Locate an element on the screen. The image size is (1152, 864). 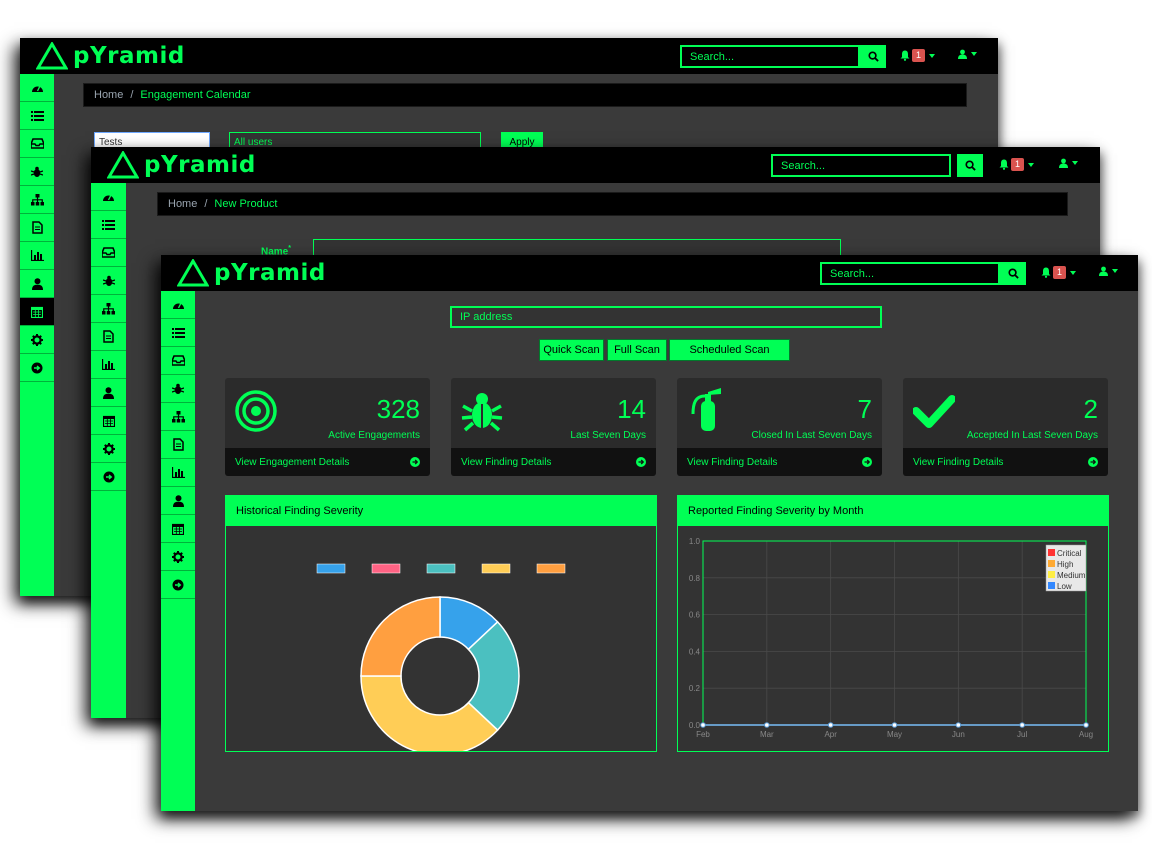
sign-in-icon is located at coordinates (108, 476).